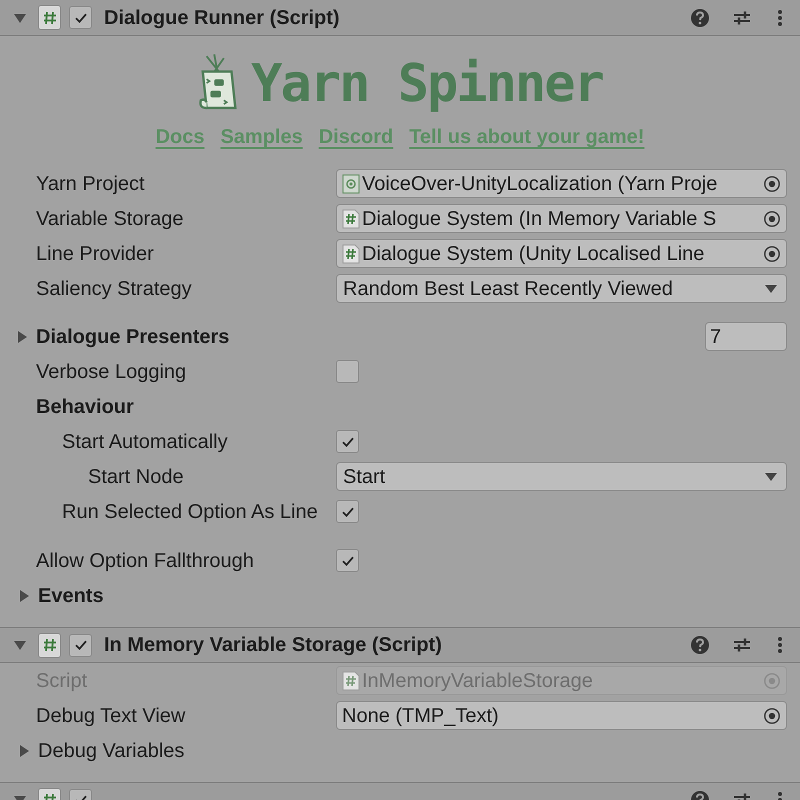 Image resolution: width=800 pixels, height=800 pixels. Describe the element at coordinates (400, 18) in the screenshot. I see `component-header: Dialogue Runner (Script)` at that location.